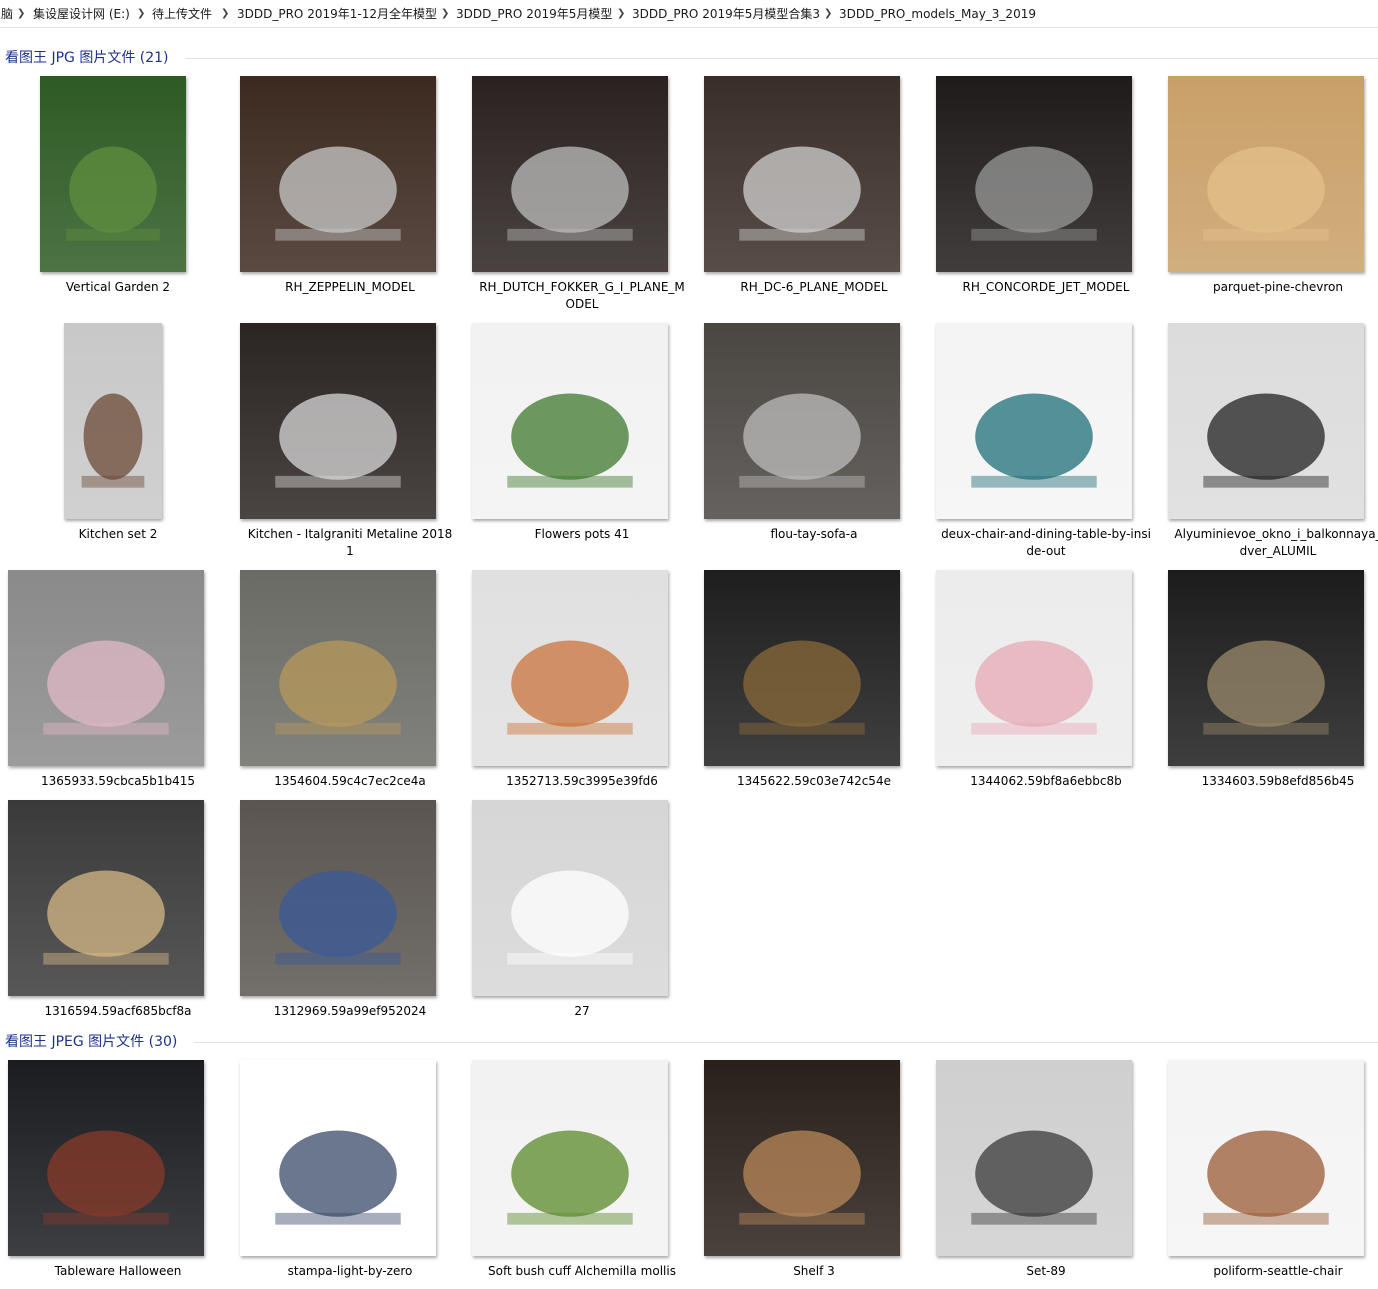 The height and width of the screenshot is (1289, 1378). I want to click on file-name: 1354604.59c4c7ec2ce4a, so click(350, 781).